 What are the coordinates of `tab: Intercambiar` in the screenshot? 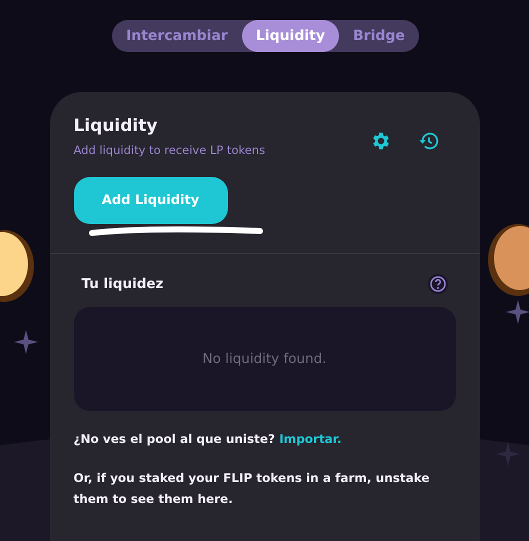 It's located at (177, 36).